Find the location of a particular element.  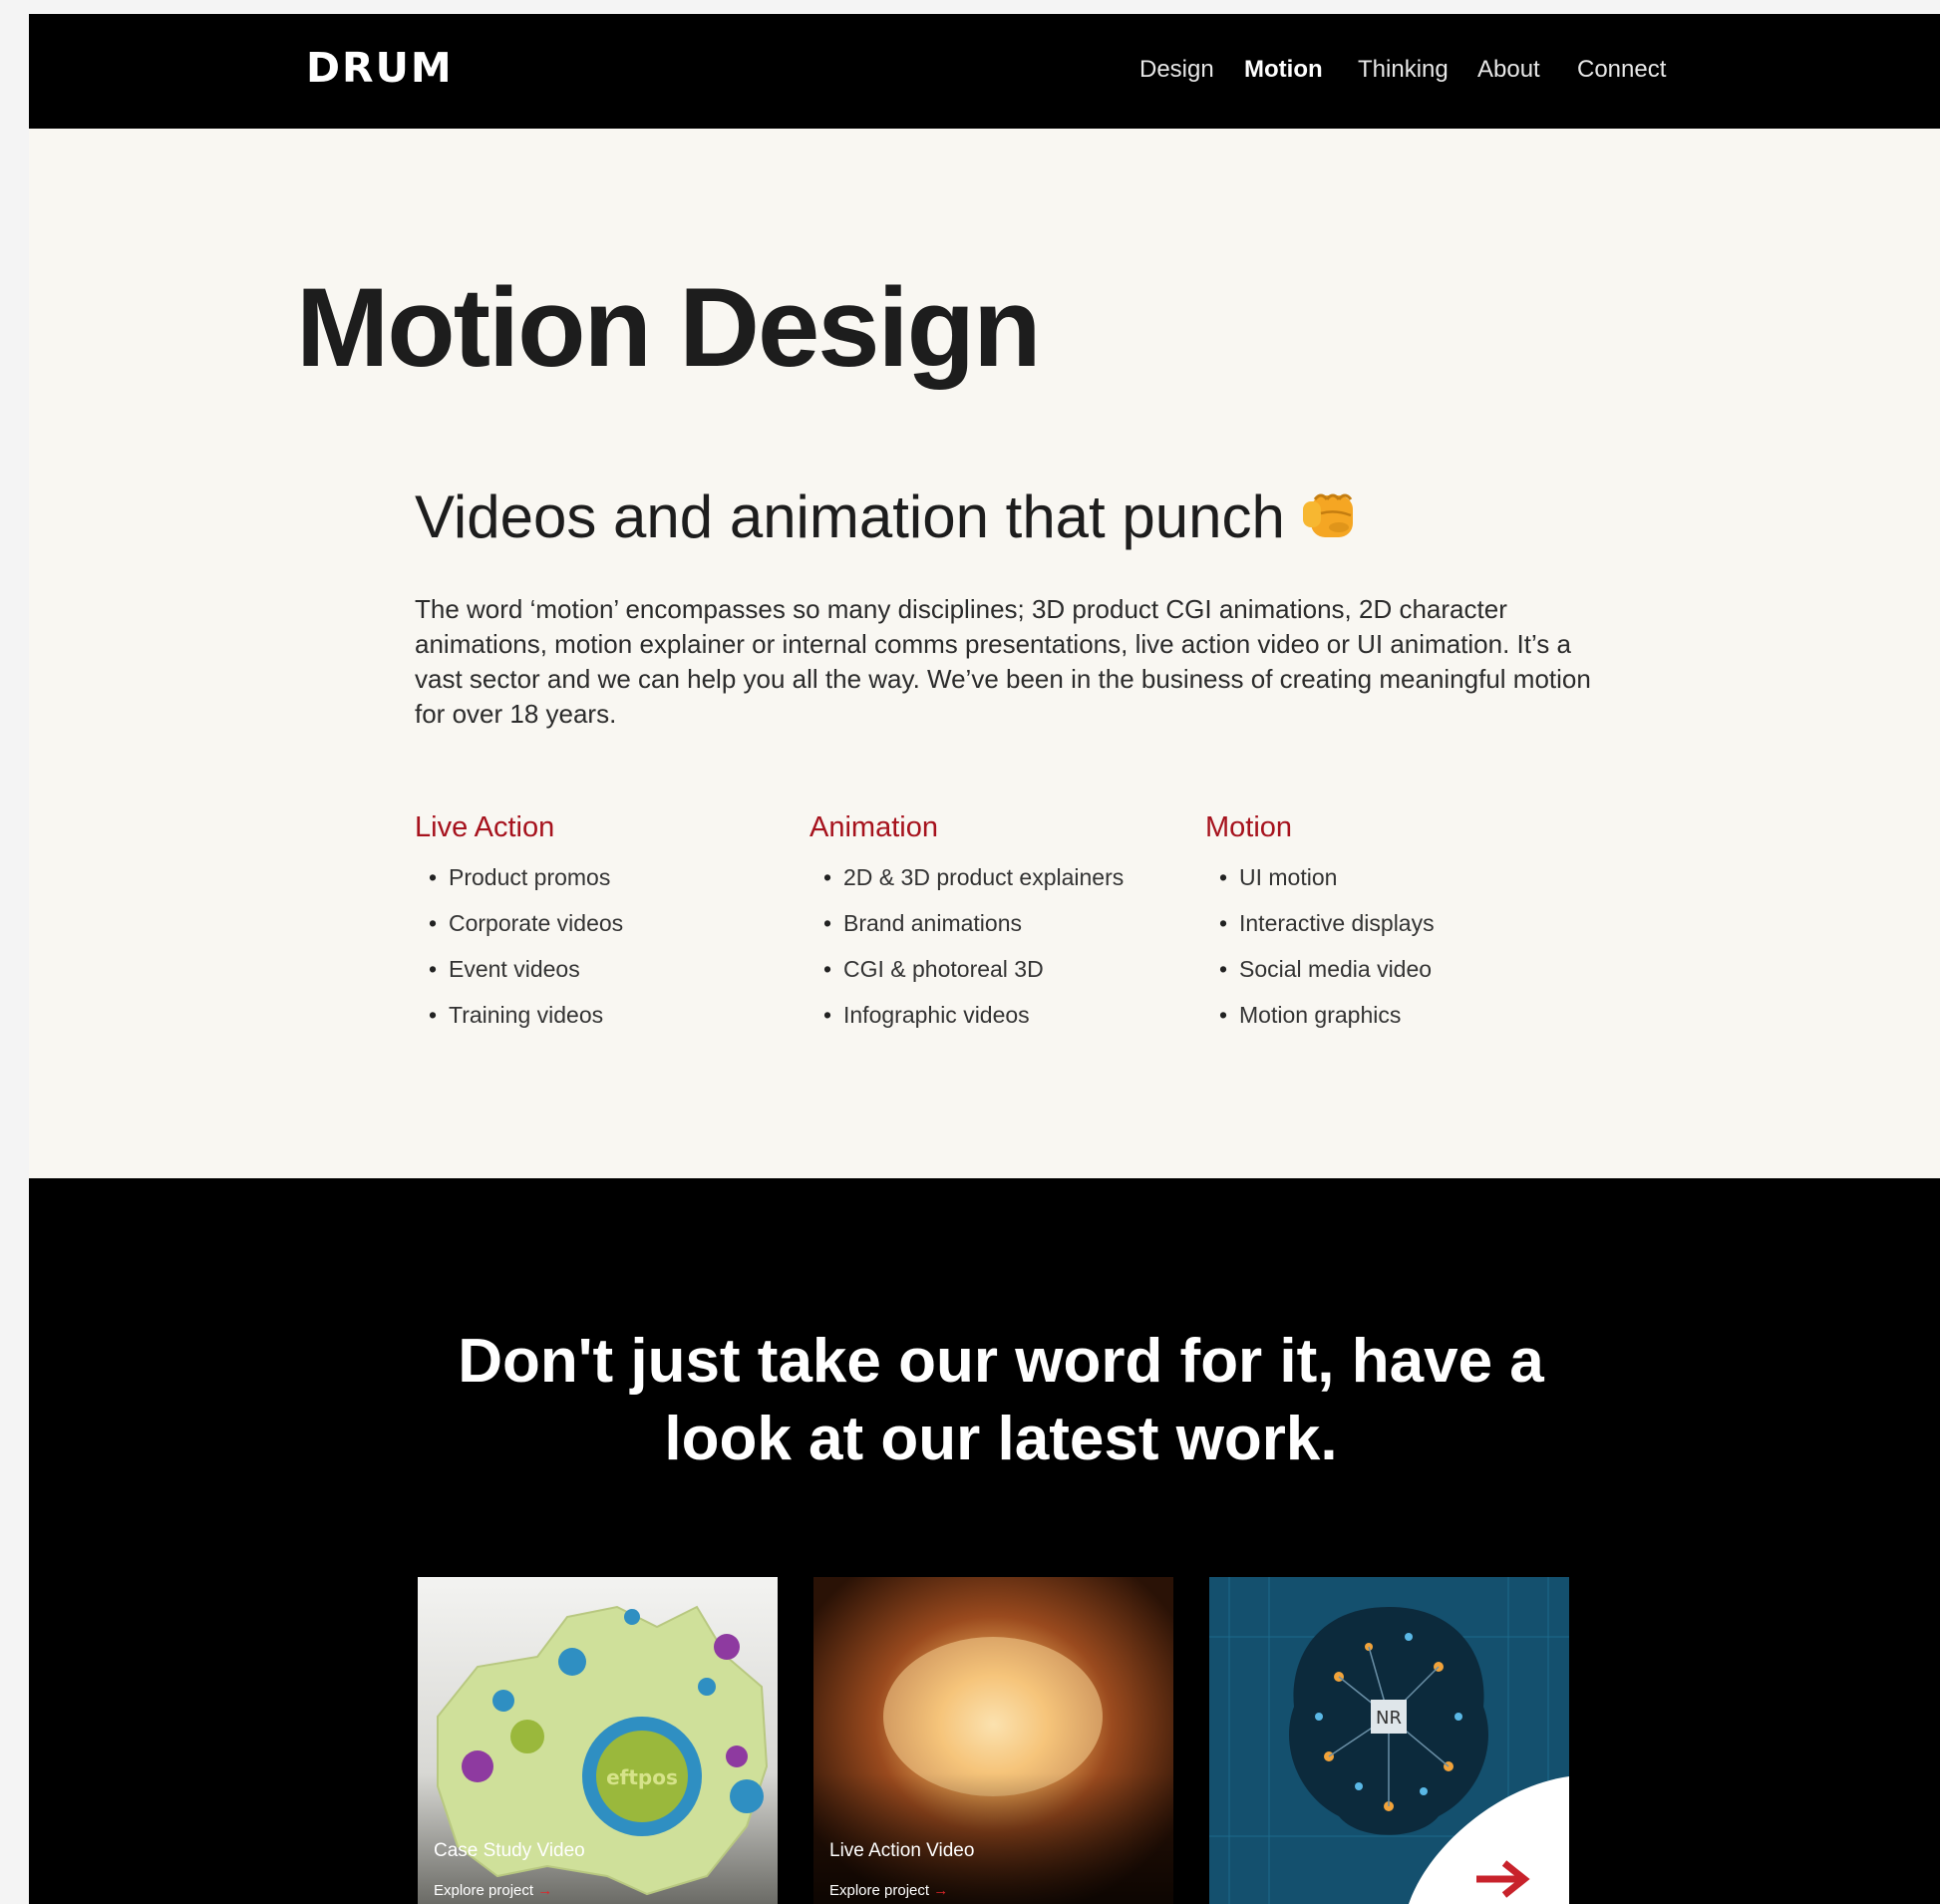

service-item: CGI & photoreal 3D is located at coordinates (998, 977).